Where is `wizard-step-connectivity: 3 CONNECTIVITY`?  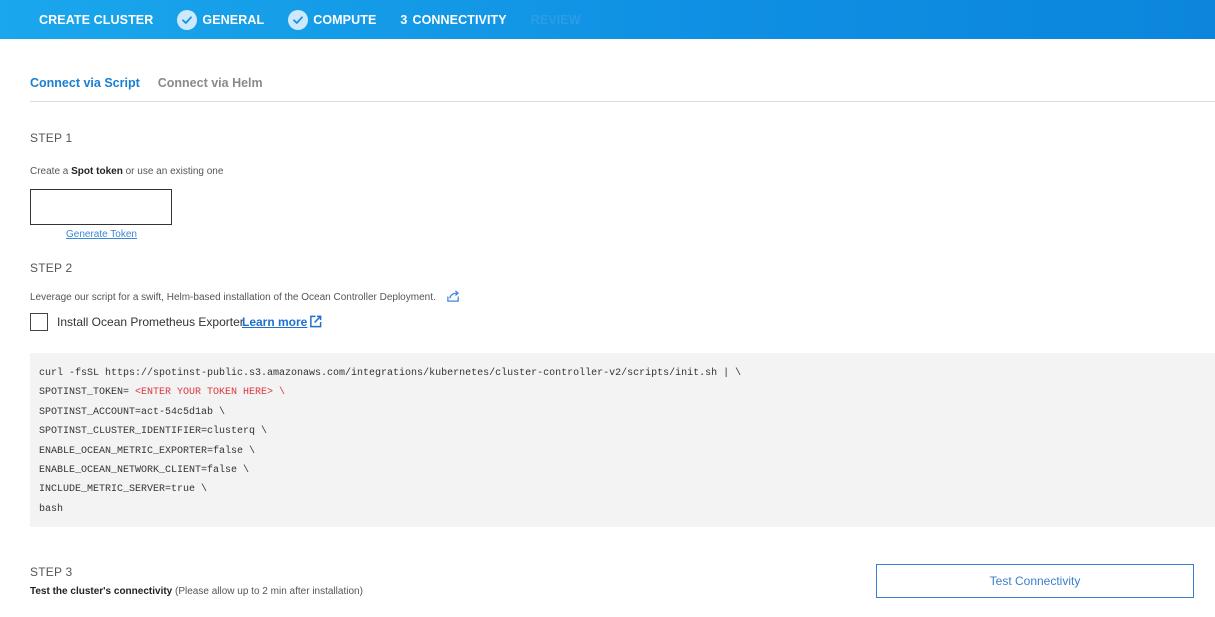
wizard-step-connectivity: 3 CONNECTIVITY is located at coordinates (453, 20).